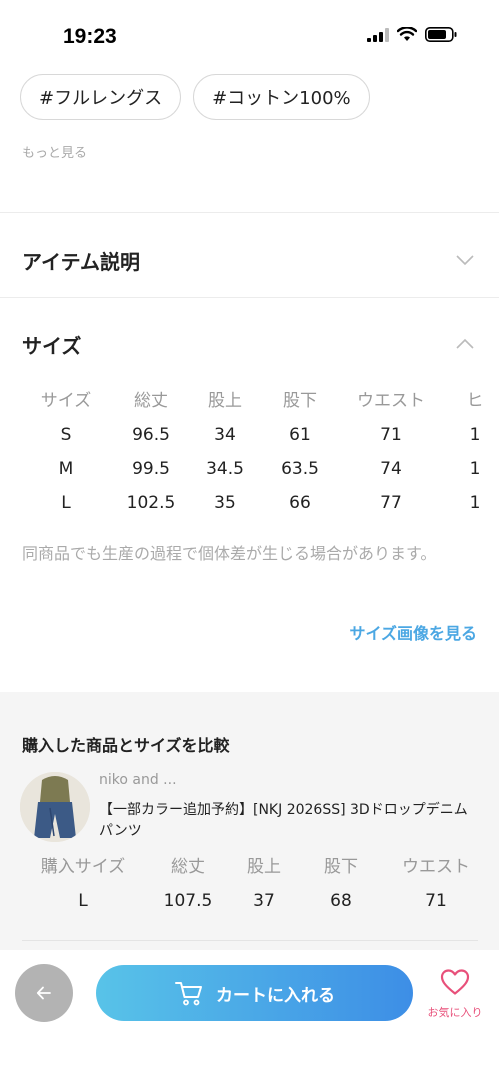  I want to click on status-icons, so click(412, 34).